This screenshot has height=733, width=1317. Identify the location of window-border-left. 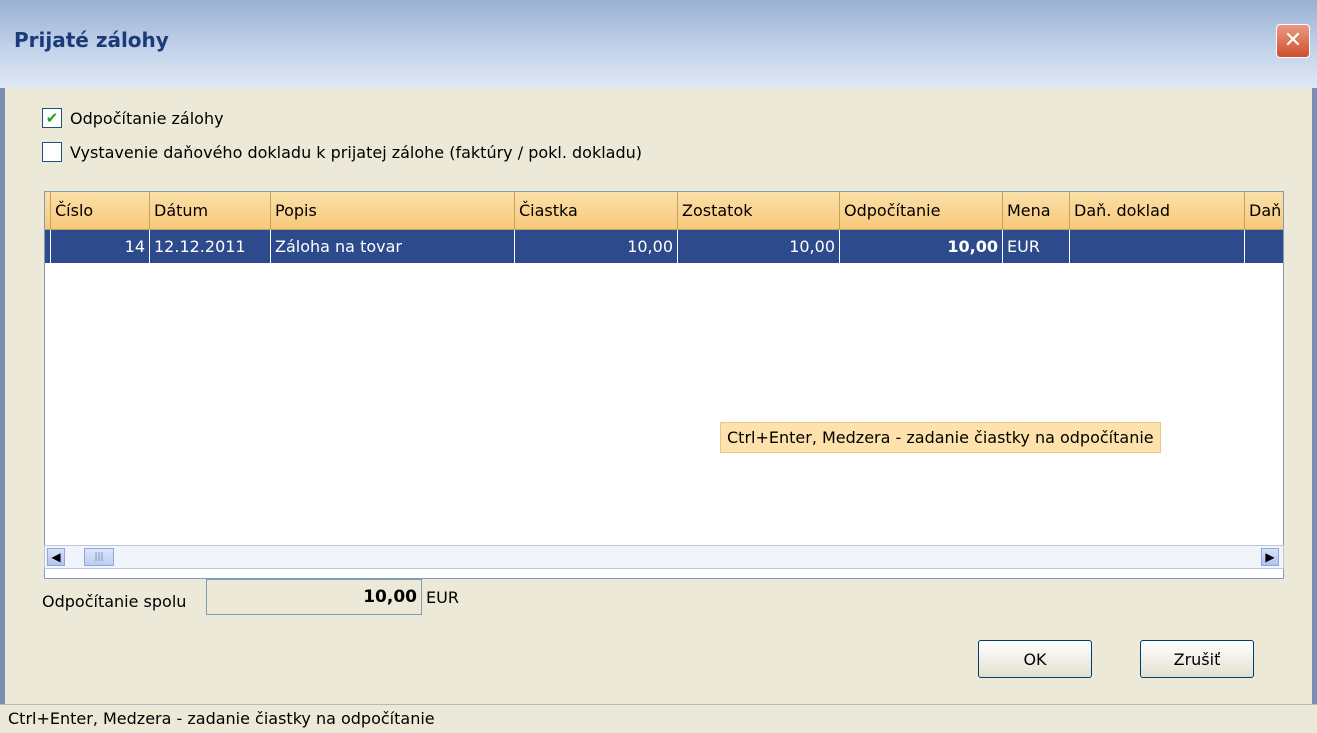
(2, 410).